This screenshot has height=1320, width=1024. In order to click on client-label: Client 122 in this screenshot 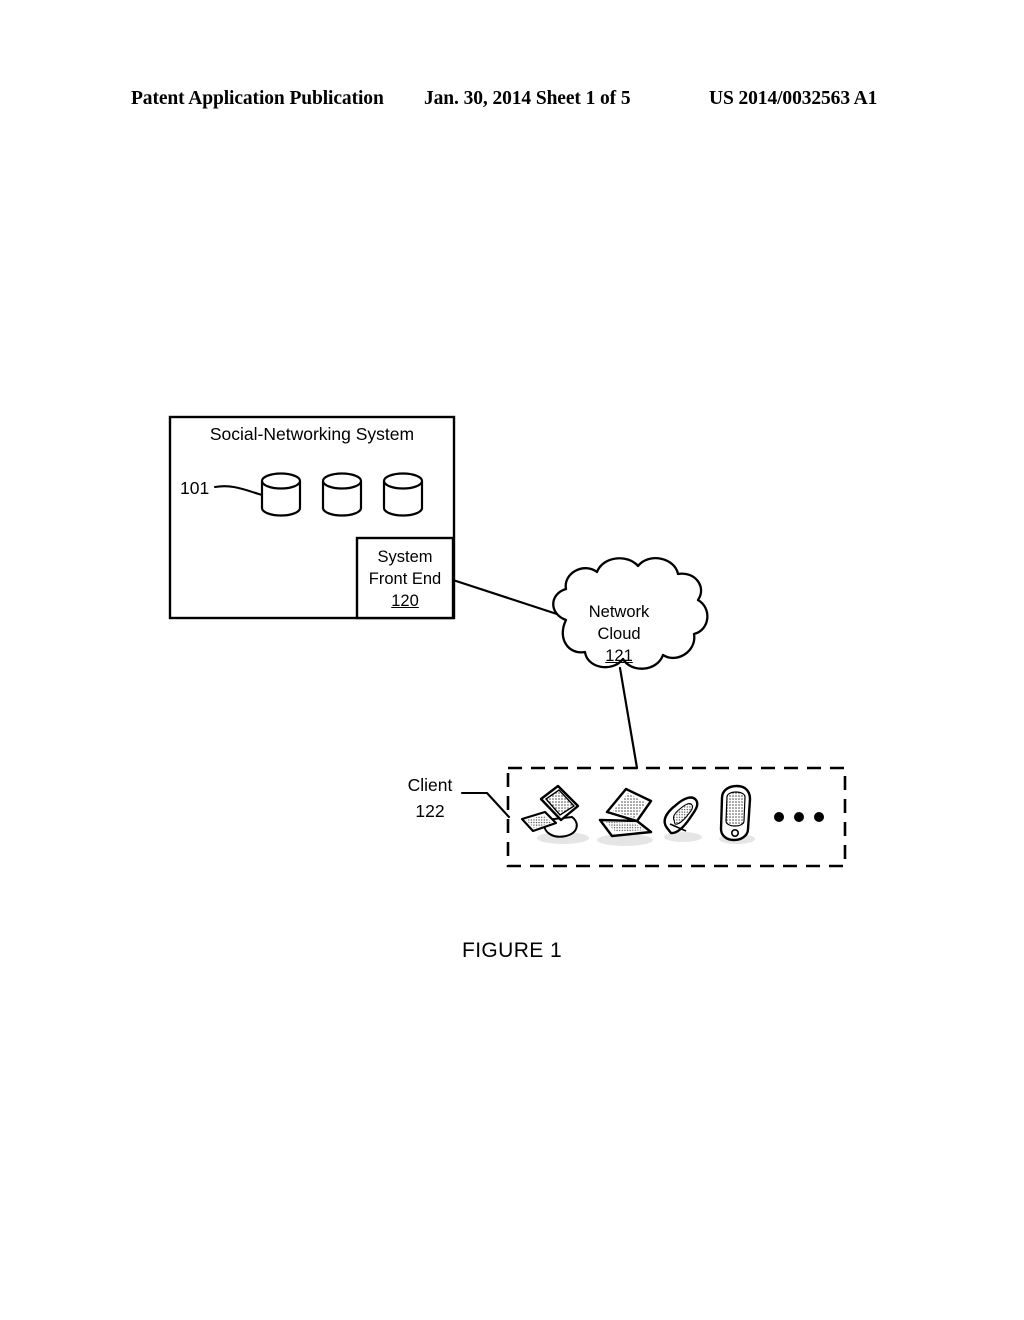, I will do `click(430, 798)`.